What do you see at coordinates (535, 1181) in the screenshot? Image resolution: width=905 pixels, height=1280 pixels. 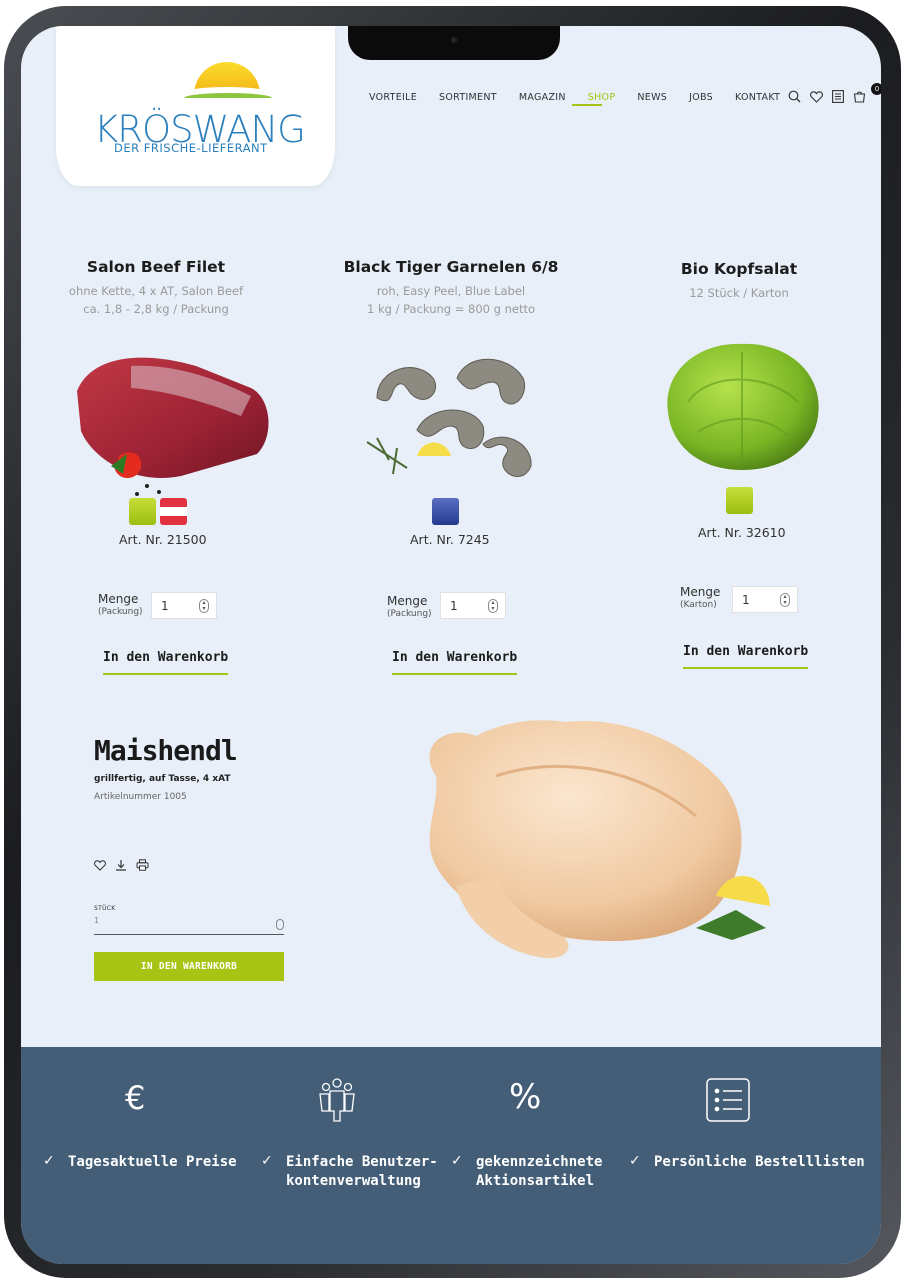 I see `feature-line: Aktionsartikel` at bounding box center [535, 1181].